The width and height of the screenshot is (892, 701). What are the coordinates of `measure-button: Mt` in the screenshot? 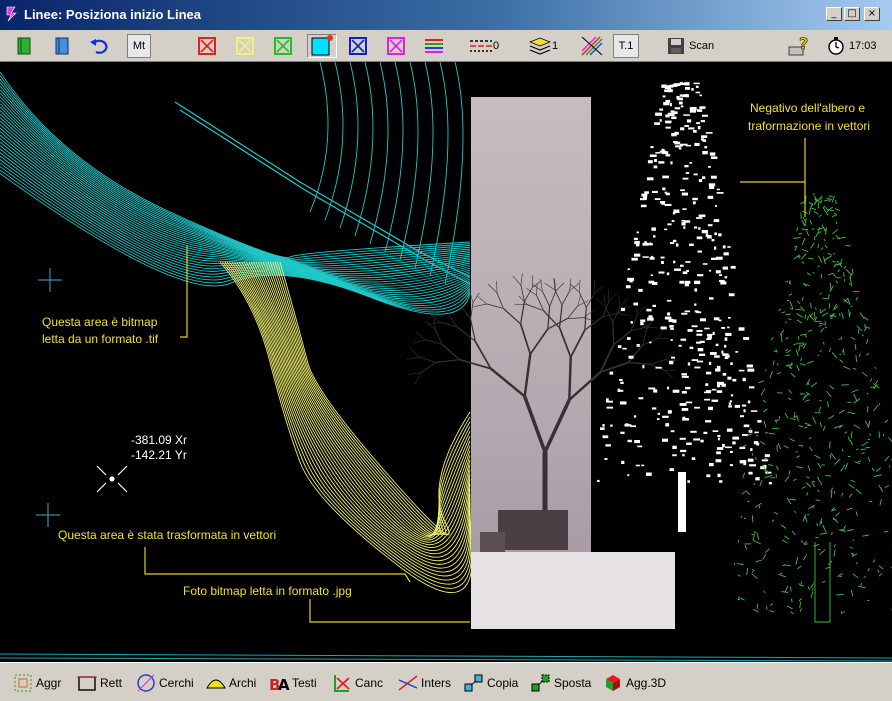 It's located at (139, 46).